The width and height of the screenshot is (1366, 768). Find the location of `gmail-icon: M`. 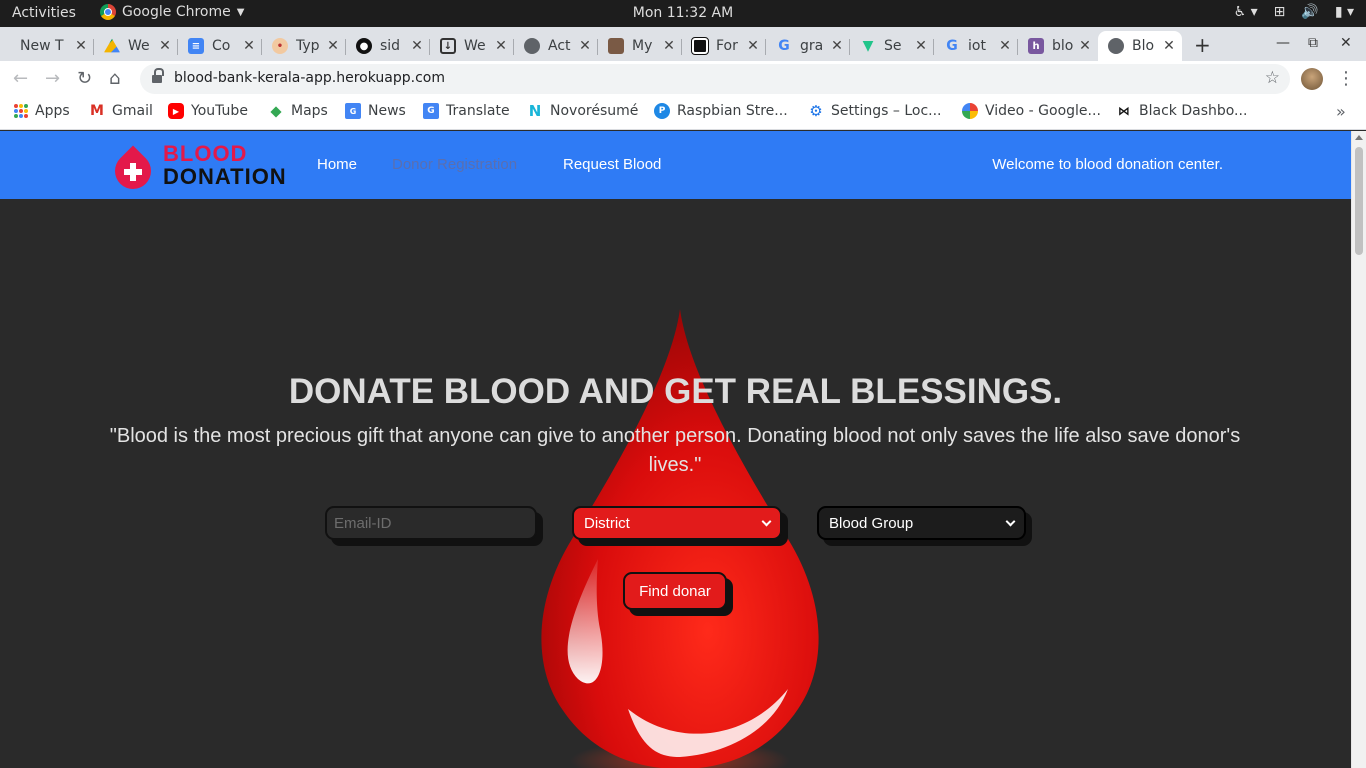

gmail-icon: M is located at coordinates (97, 111).